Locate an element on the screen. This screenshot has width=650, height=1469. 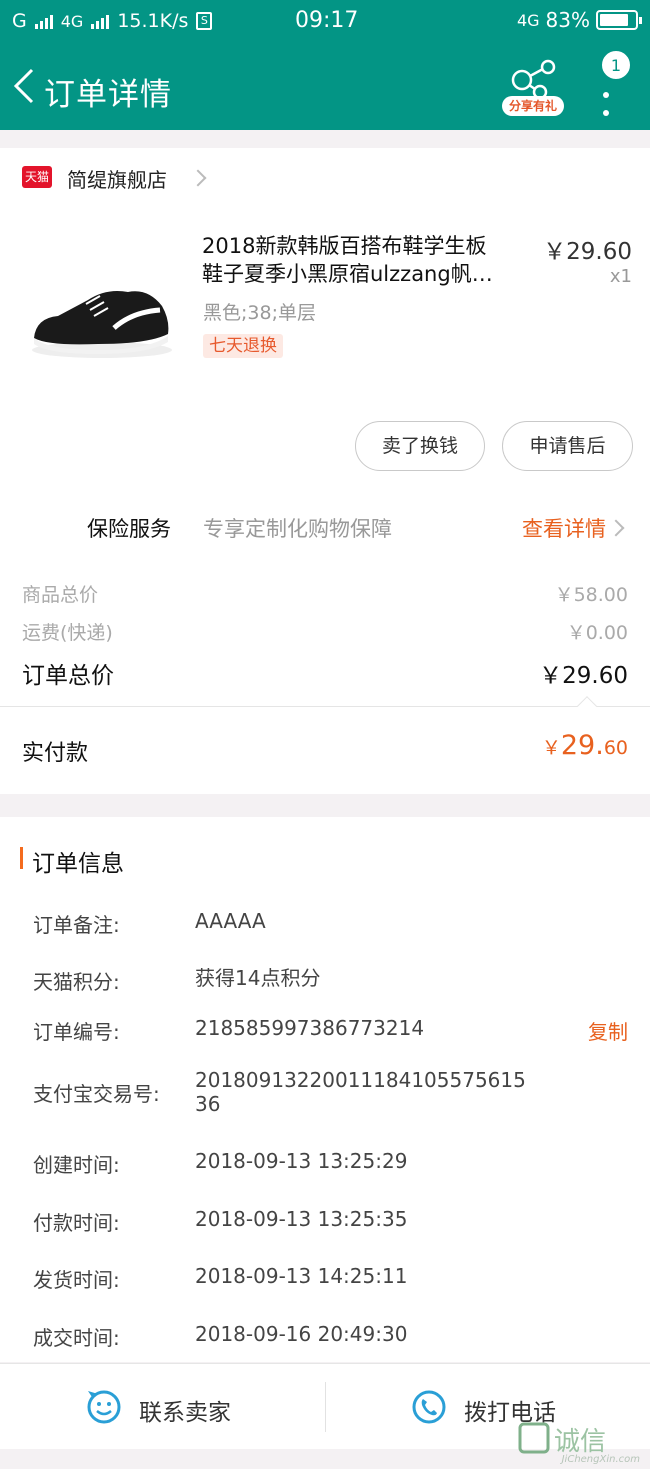
store-name: 简缇旗舰店 is located at coordinates (117, 180).